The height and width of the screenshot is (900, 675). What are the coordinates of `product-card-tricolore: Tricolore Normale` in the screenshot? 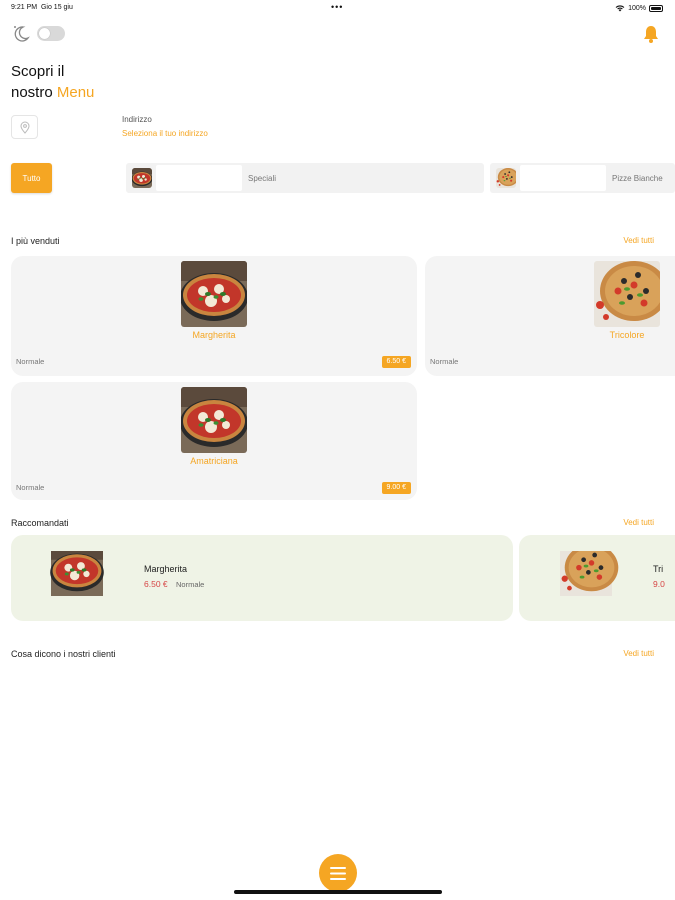 It's located at (550, 316).